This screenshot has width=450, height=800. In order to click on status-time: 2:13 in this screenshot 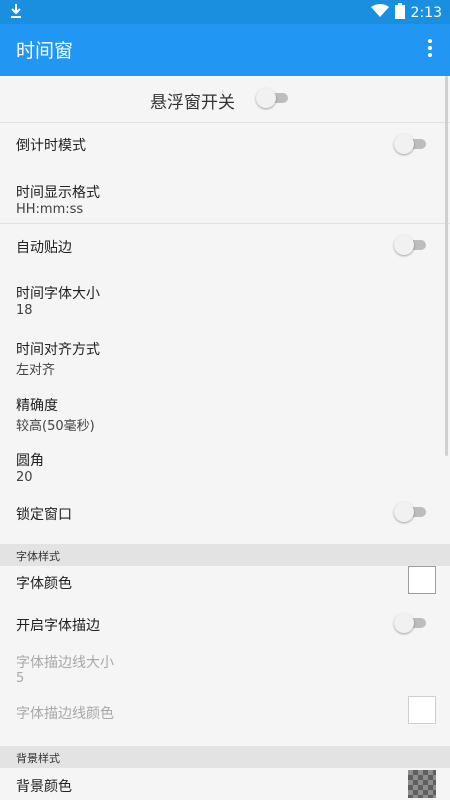, I will do `click(426, 13)`.